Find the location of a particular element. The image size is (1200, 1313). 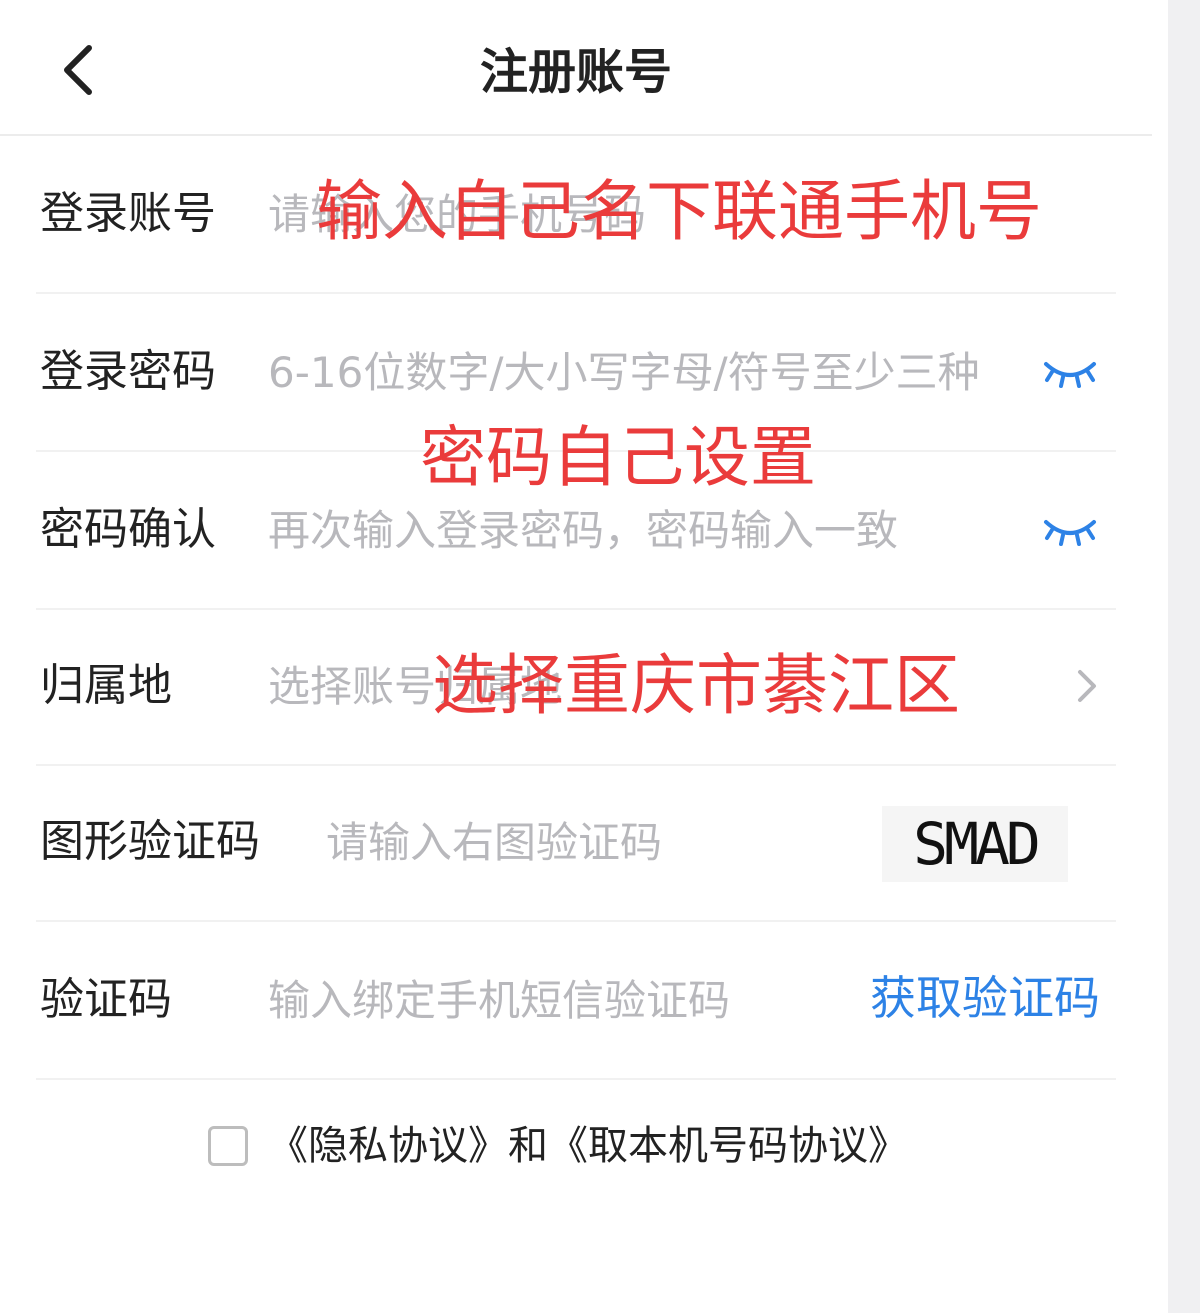

password-label: 登录密码 is located at coordinates (128, 371).